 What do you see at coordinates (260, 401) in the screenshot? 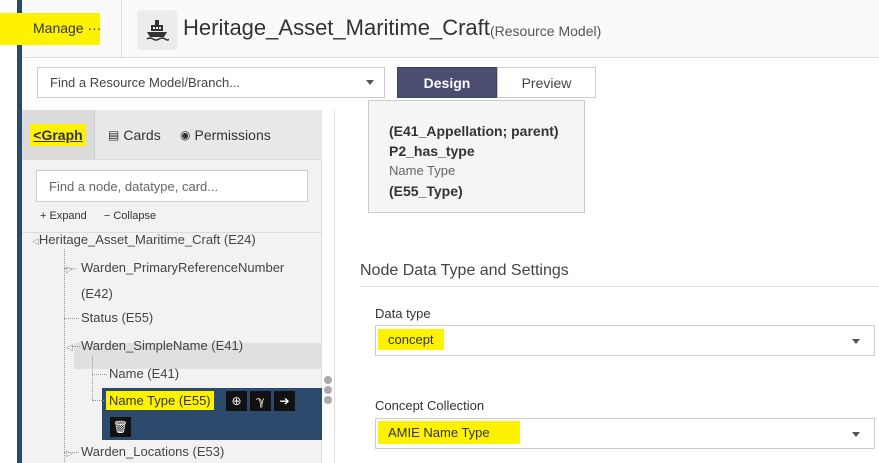
I see `branch-icon: ℽ` at bounding box center [260, 401].